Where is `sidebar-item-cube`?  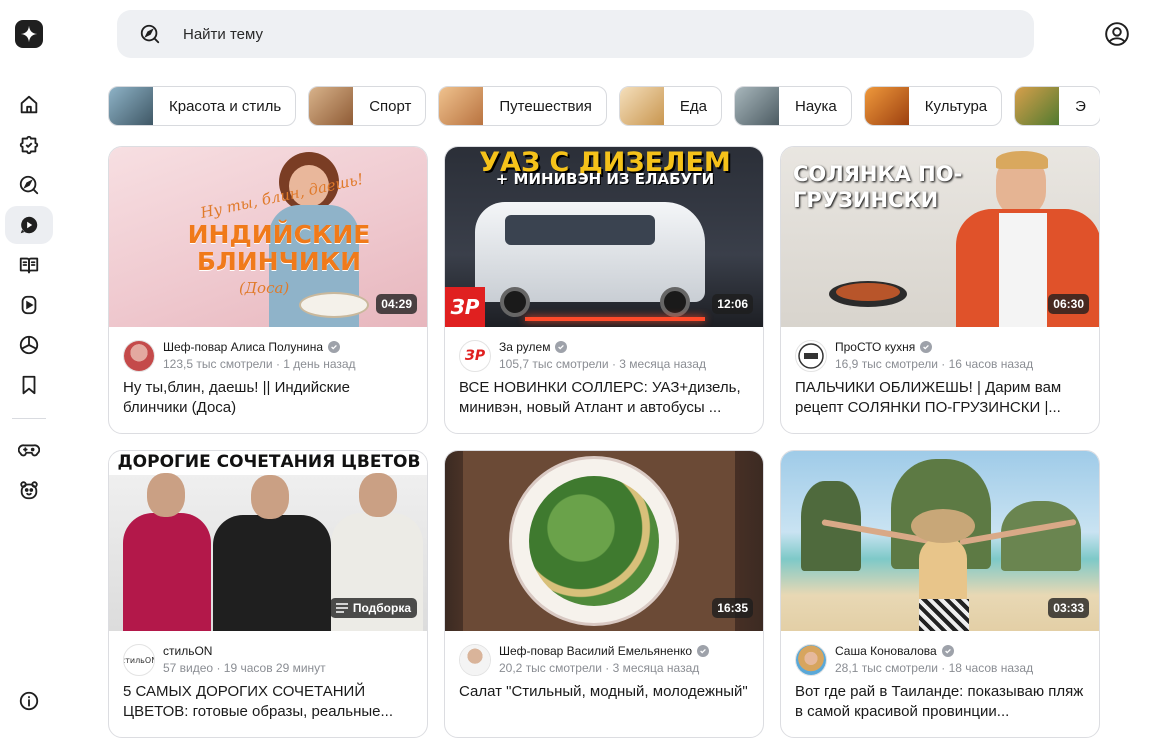 sidebar-item-cube is located at coordinates (29, 345).